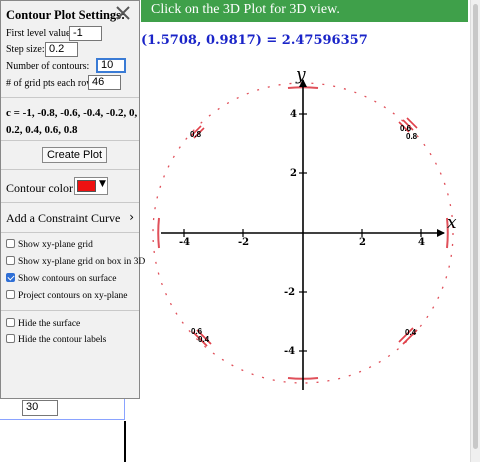 The width and height of the screenshot is (480, 462). I want to click on checkbox-hide-contour-labels: Hide the contour labels, so click(56, 339).